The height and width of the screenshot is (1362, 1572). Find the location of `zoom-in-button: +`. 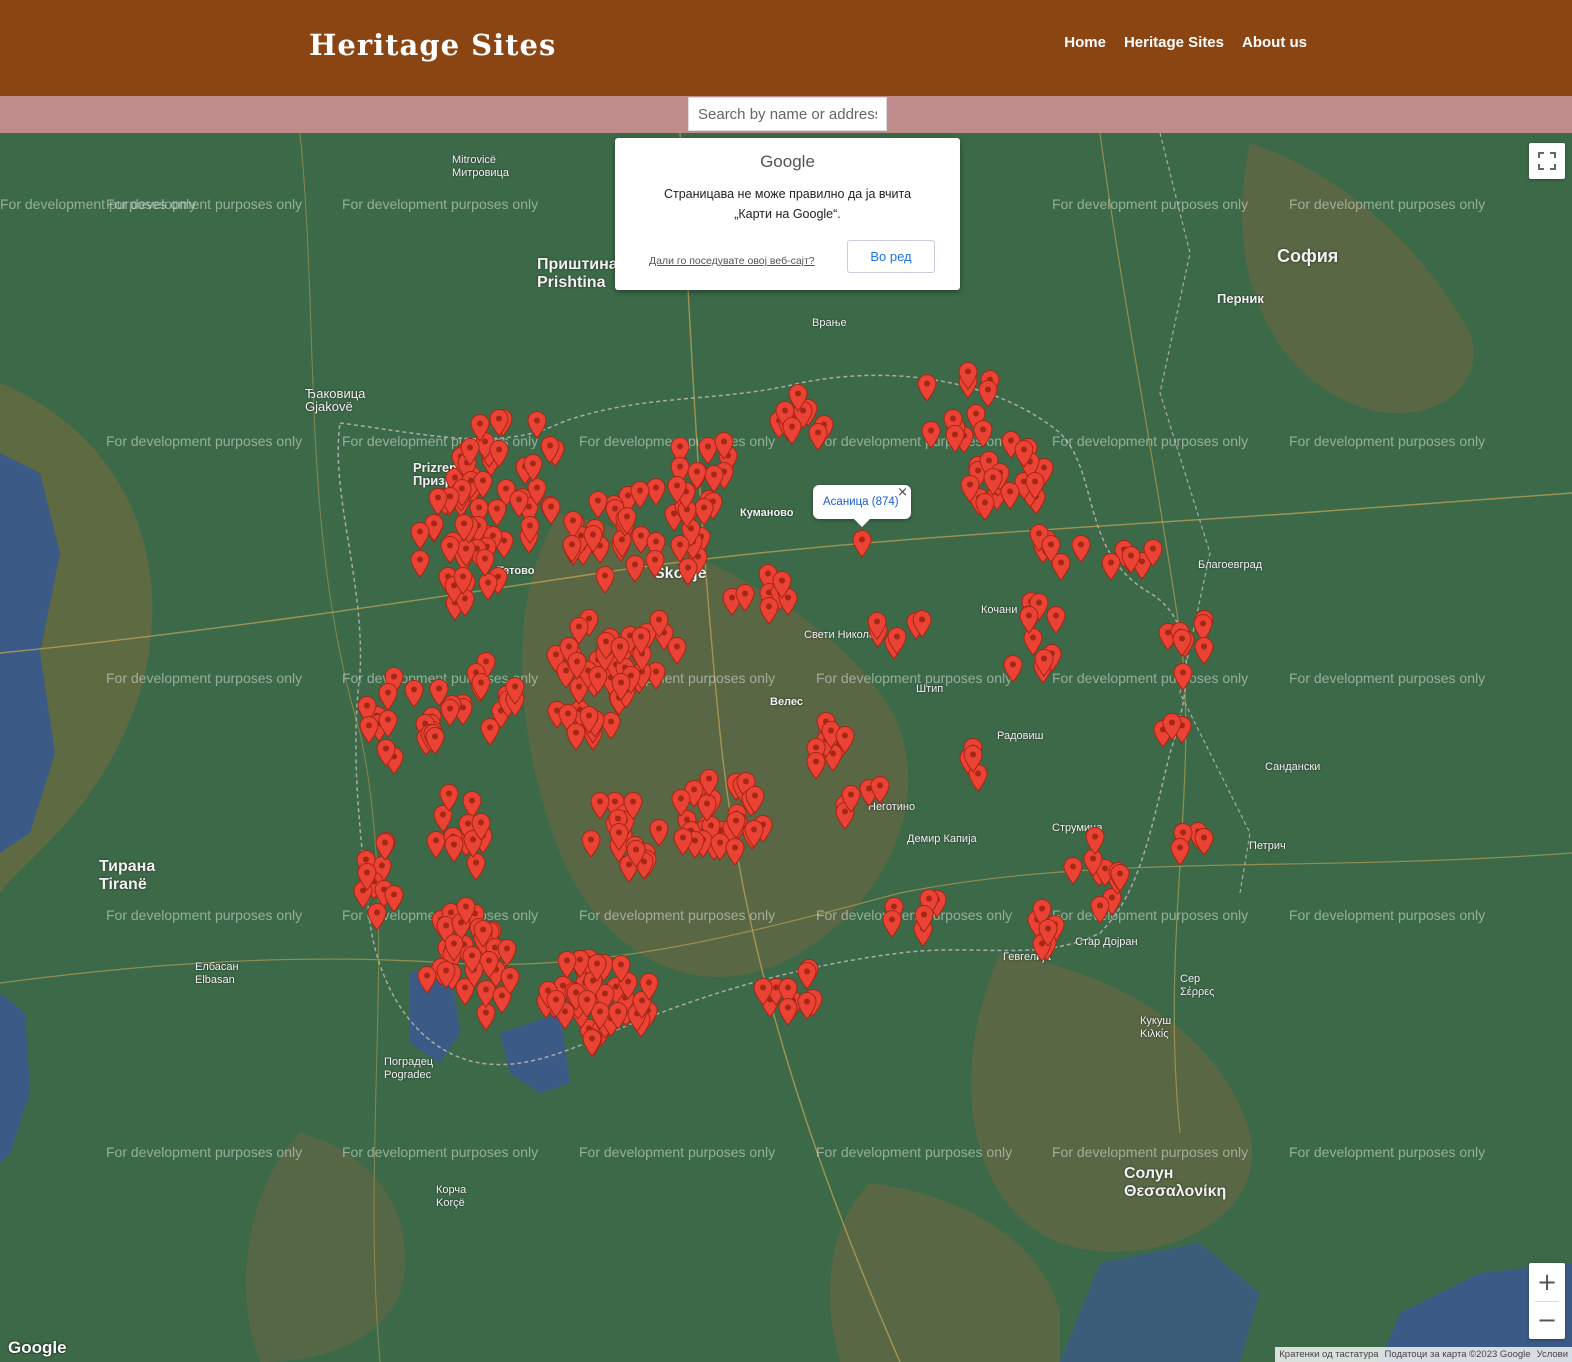

zoom-in-button: + is located at coordinates (1547, 1282).